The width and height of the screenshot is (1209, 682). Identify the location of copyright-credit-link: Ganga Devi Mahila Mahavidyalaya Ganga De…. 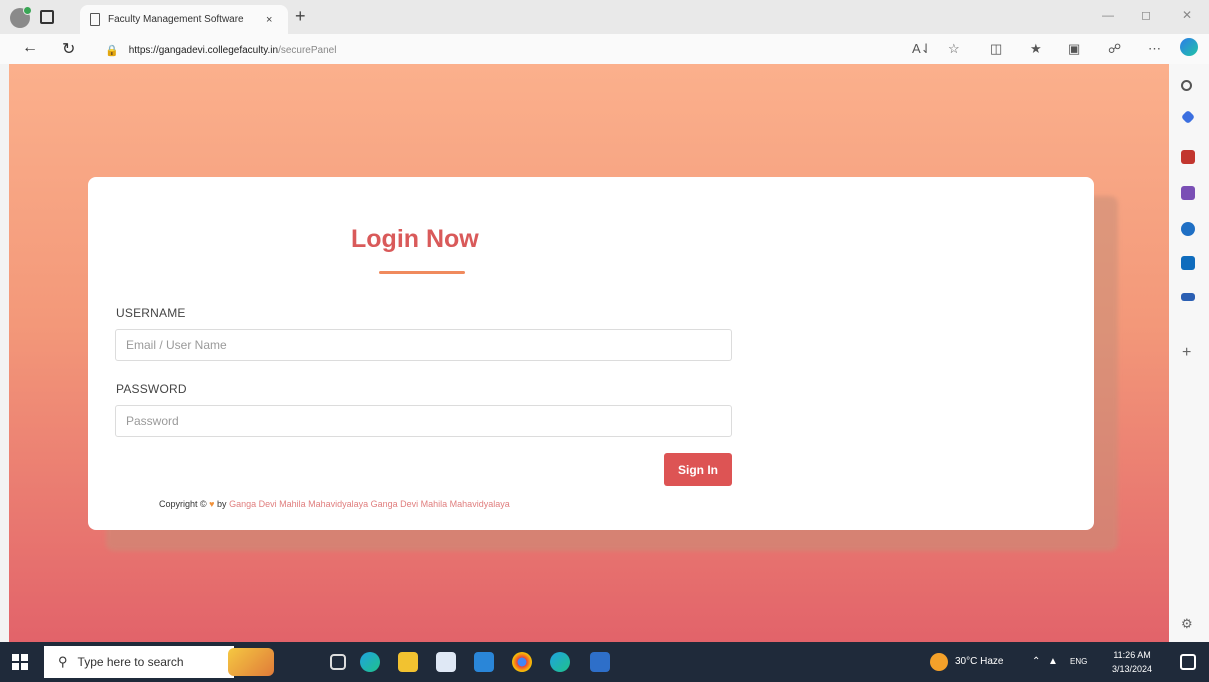
(369, 504).